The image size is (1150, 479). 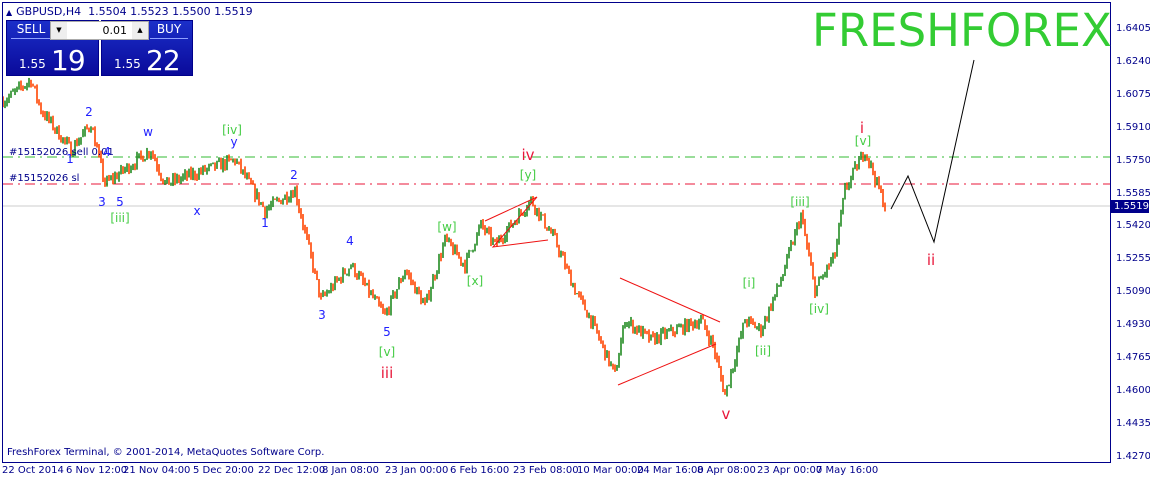 I want to click on symbol-header: ▲ GBPUSD,H4 1.5504 1.5523 1.5500 1.5519, so click(x=129, y=11).